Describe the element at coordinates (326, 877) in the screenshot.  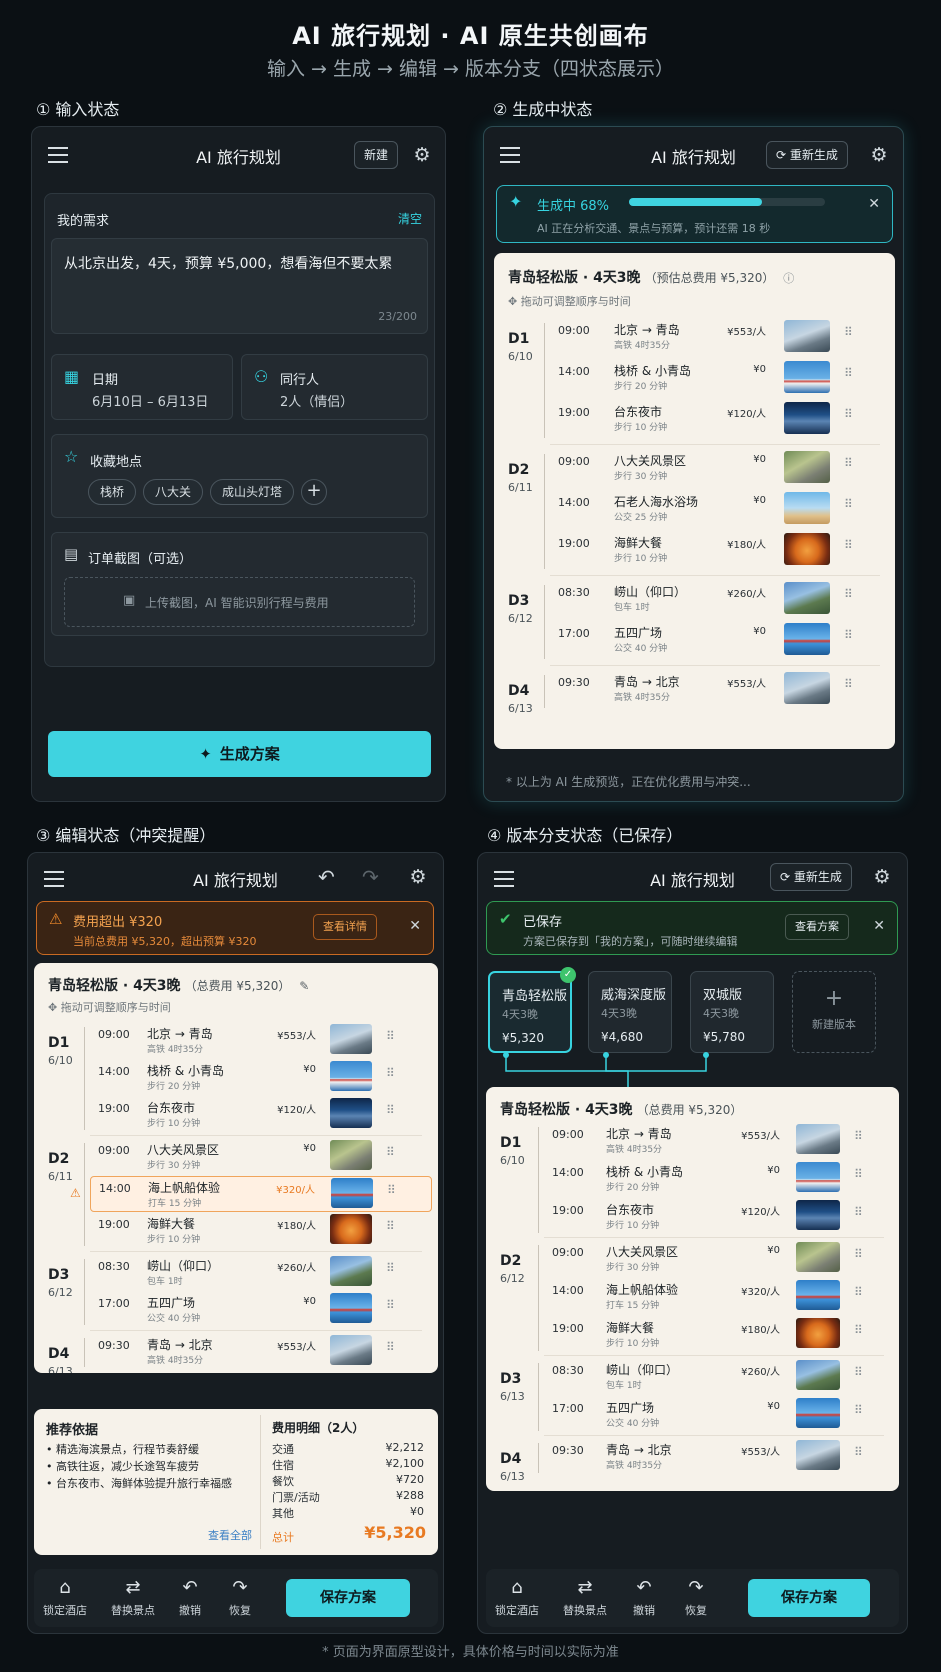
I see `undo-icon: ↶` at that location.